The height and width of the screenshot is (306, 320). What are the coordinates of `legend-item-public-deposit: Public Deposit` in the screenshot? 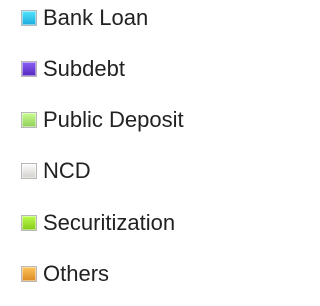 It's located at (102, 120).